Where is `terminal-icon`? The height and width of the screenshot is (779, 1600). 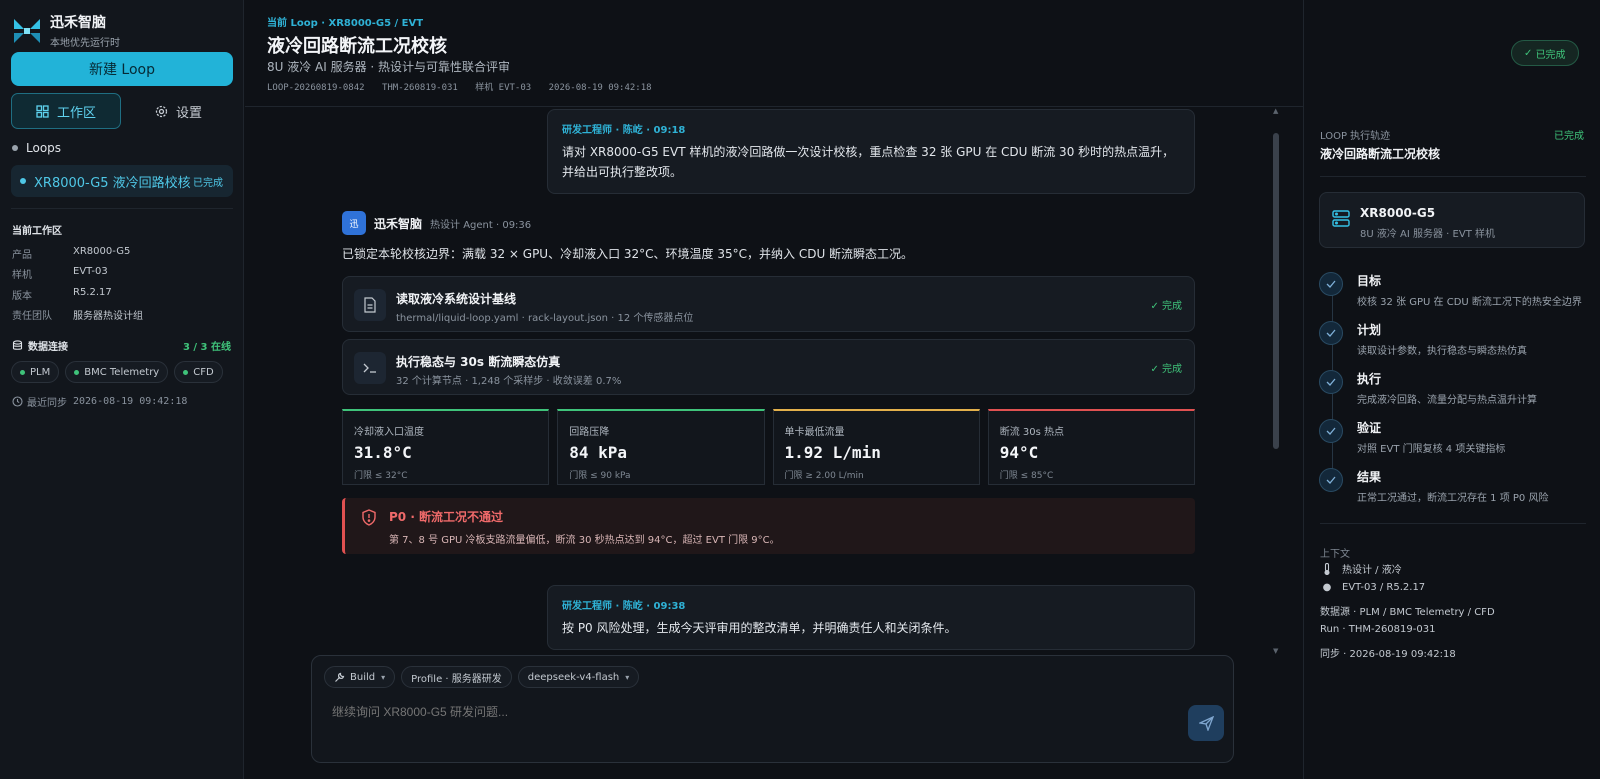 terminal-icon is located at coordinates (370, 368).